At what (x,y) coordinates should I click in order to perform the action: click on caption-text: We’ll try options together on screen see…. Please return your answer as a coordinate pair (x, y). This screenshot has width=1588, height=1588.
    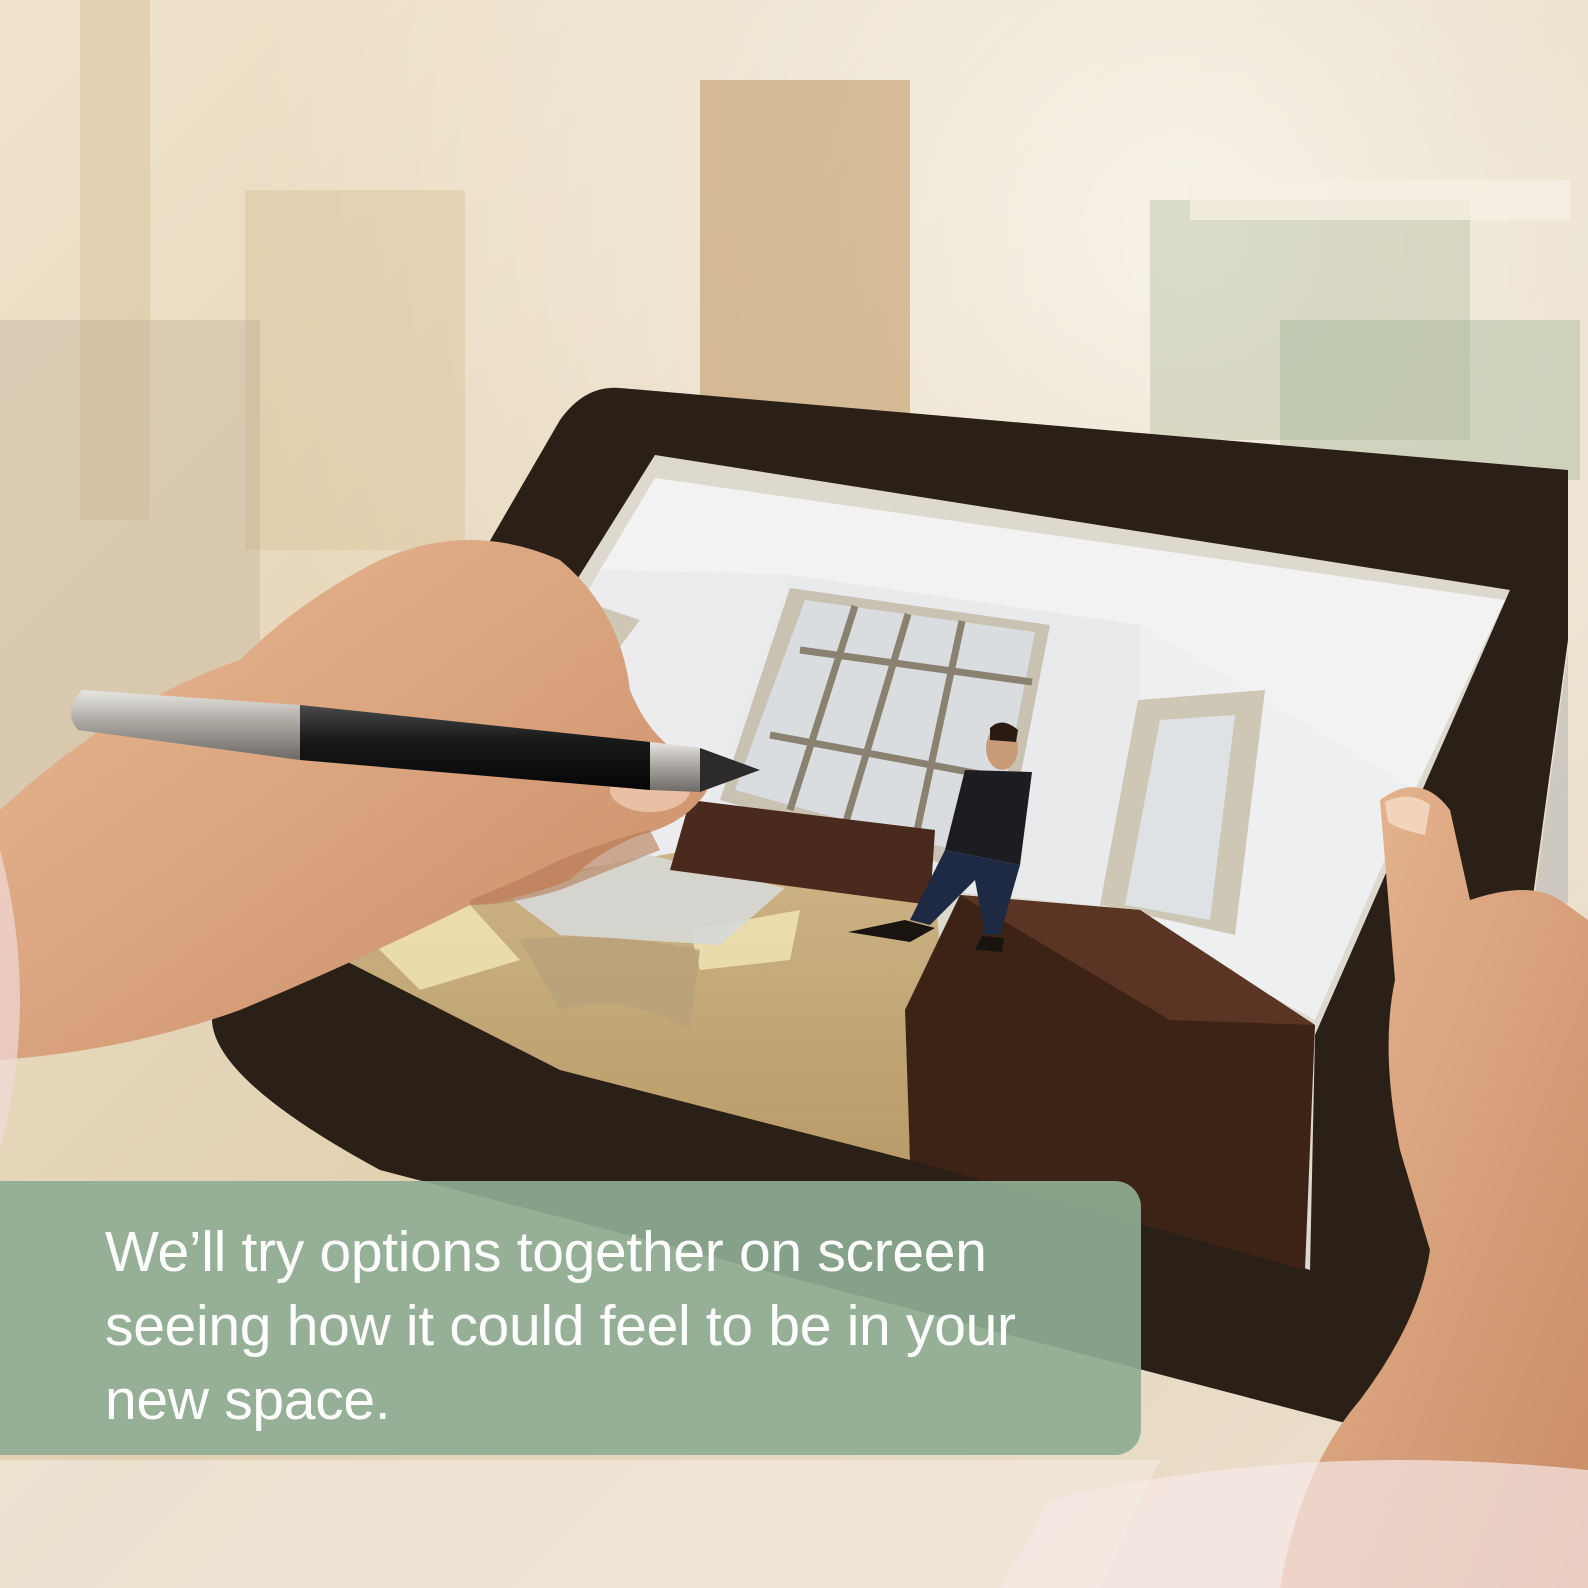
    Looking at the image, I should click on (560, 1326).